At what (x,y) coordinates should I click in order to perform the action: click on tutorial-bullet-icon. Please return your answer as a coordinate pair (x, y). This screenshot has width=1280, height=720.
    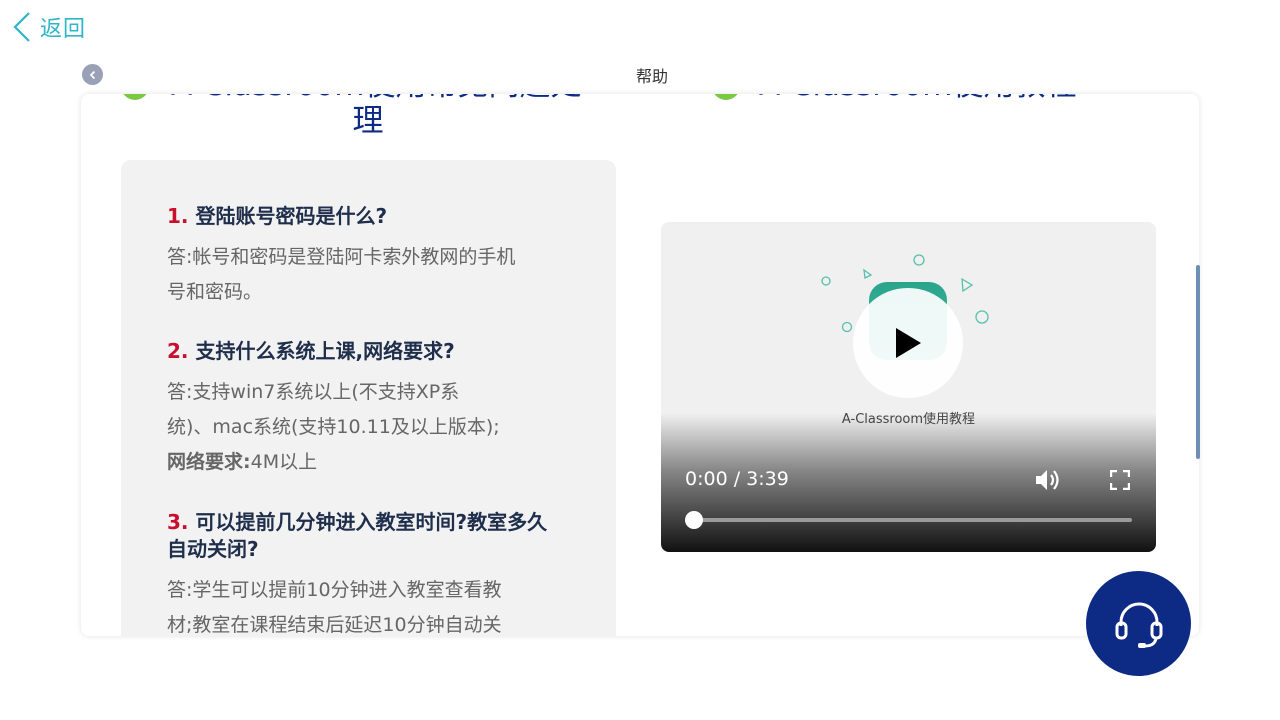
    Looking at the image, I should click on (726, 97).